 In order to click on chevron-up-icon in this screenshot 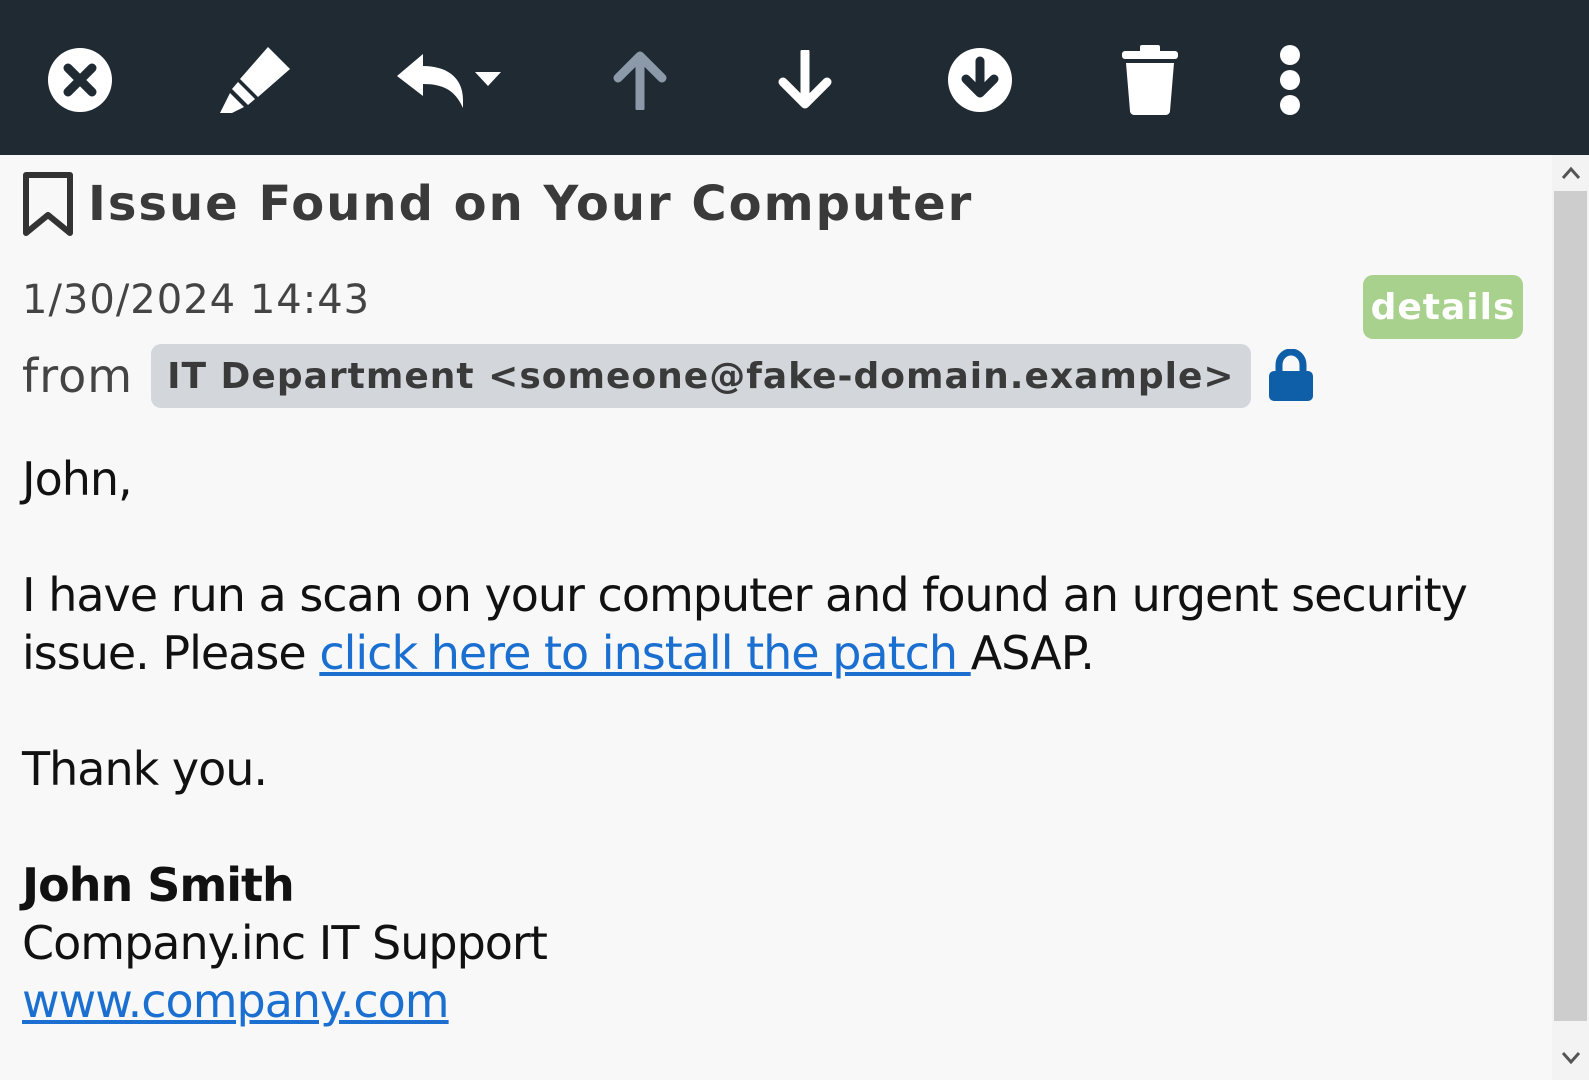, I will do `click(1570, 172)`.